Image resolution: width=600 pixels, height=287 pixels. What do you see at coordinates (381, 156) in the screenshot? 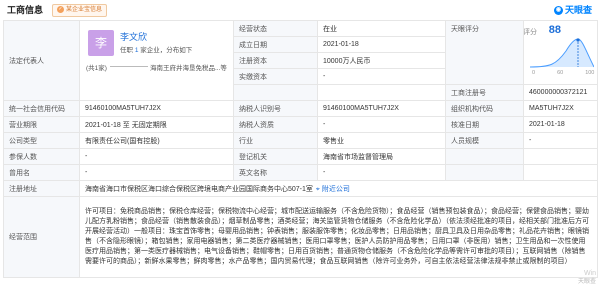
I see `authority-value: 海南省市场监督管理局` at bounding box center [381, 156].